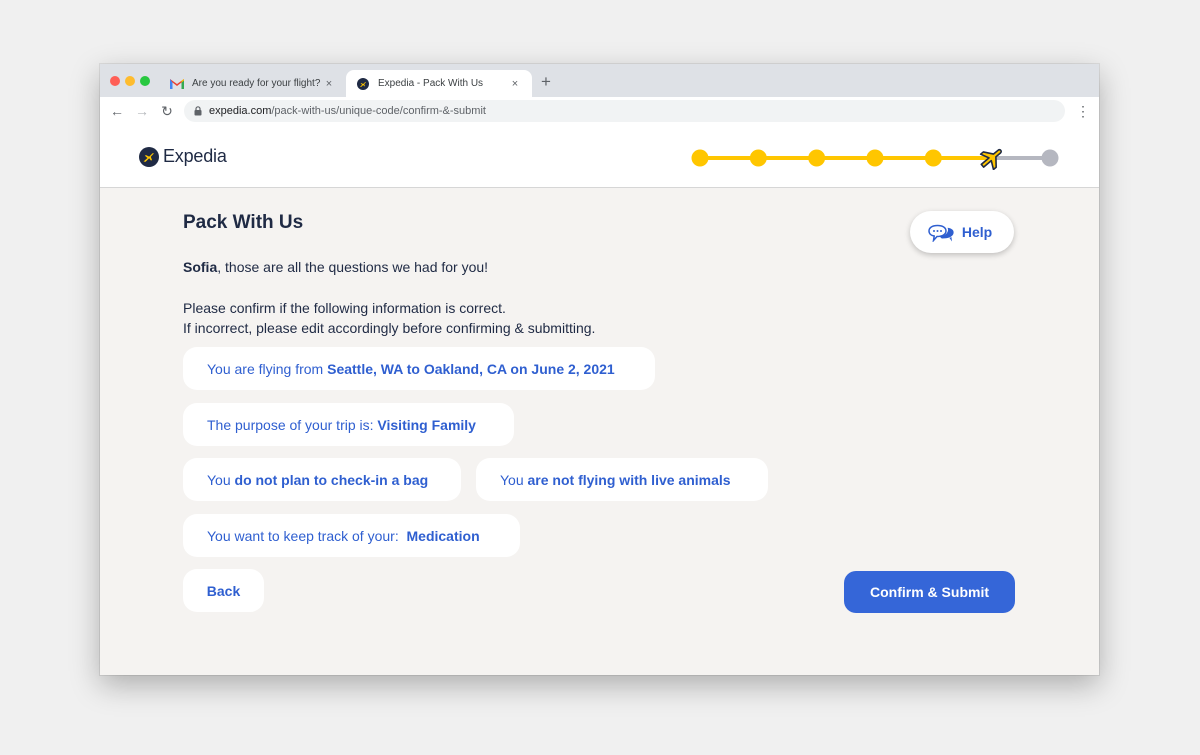 The width and height of the screenshot is (1200, 755). I want to click on lock-icon, so click(198, 111).